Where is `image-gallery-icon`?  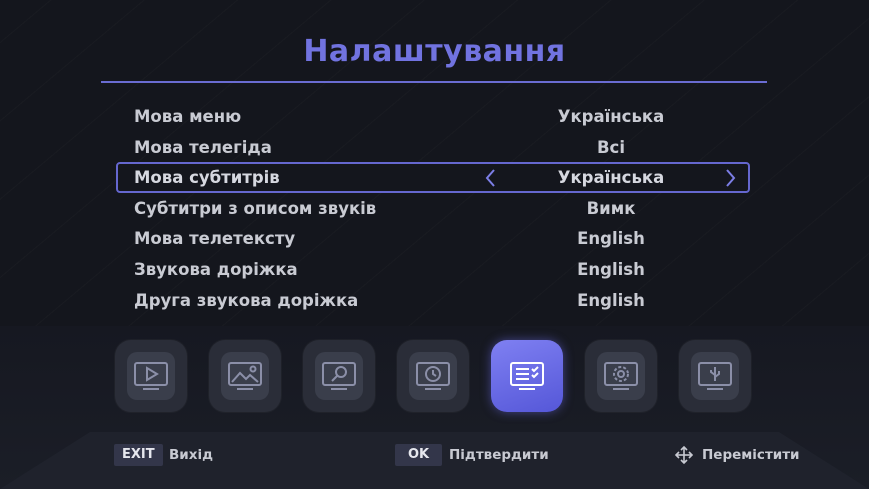 image-gallery-icon is located at coordinates (245, 376).